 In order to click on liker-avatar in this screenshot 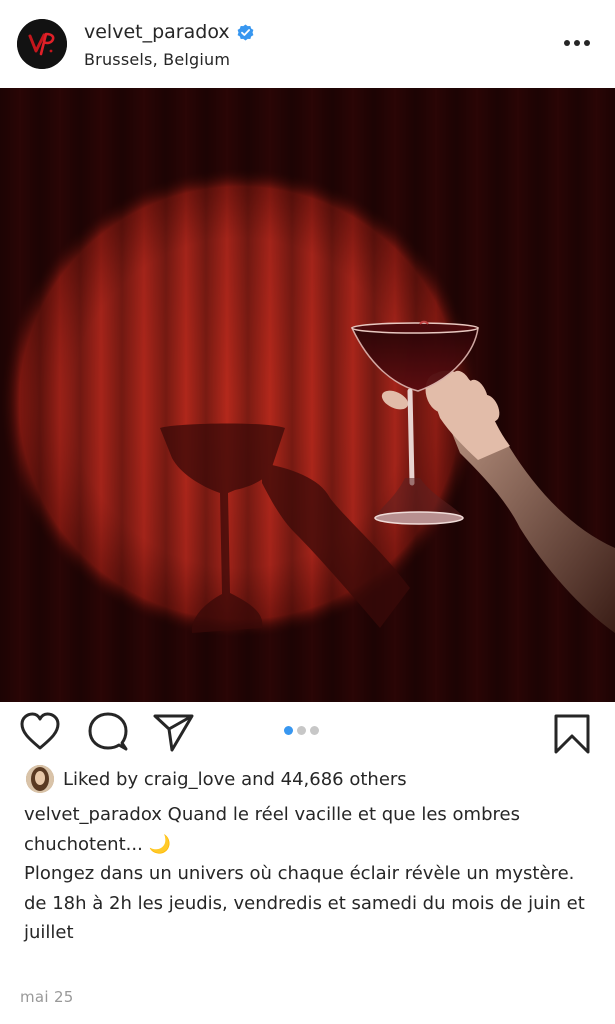, I will do `click(40, 779)`.